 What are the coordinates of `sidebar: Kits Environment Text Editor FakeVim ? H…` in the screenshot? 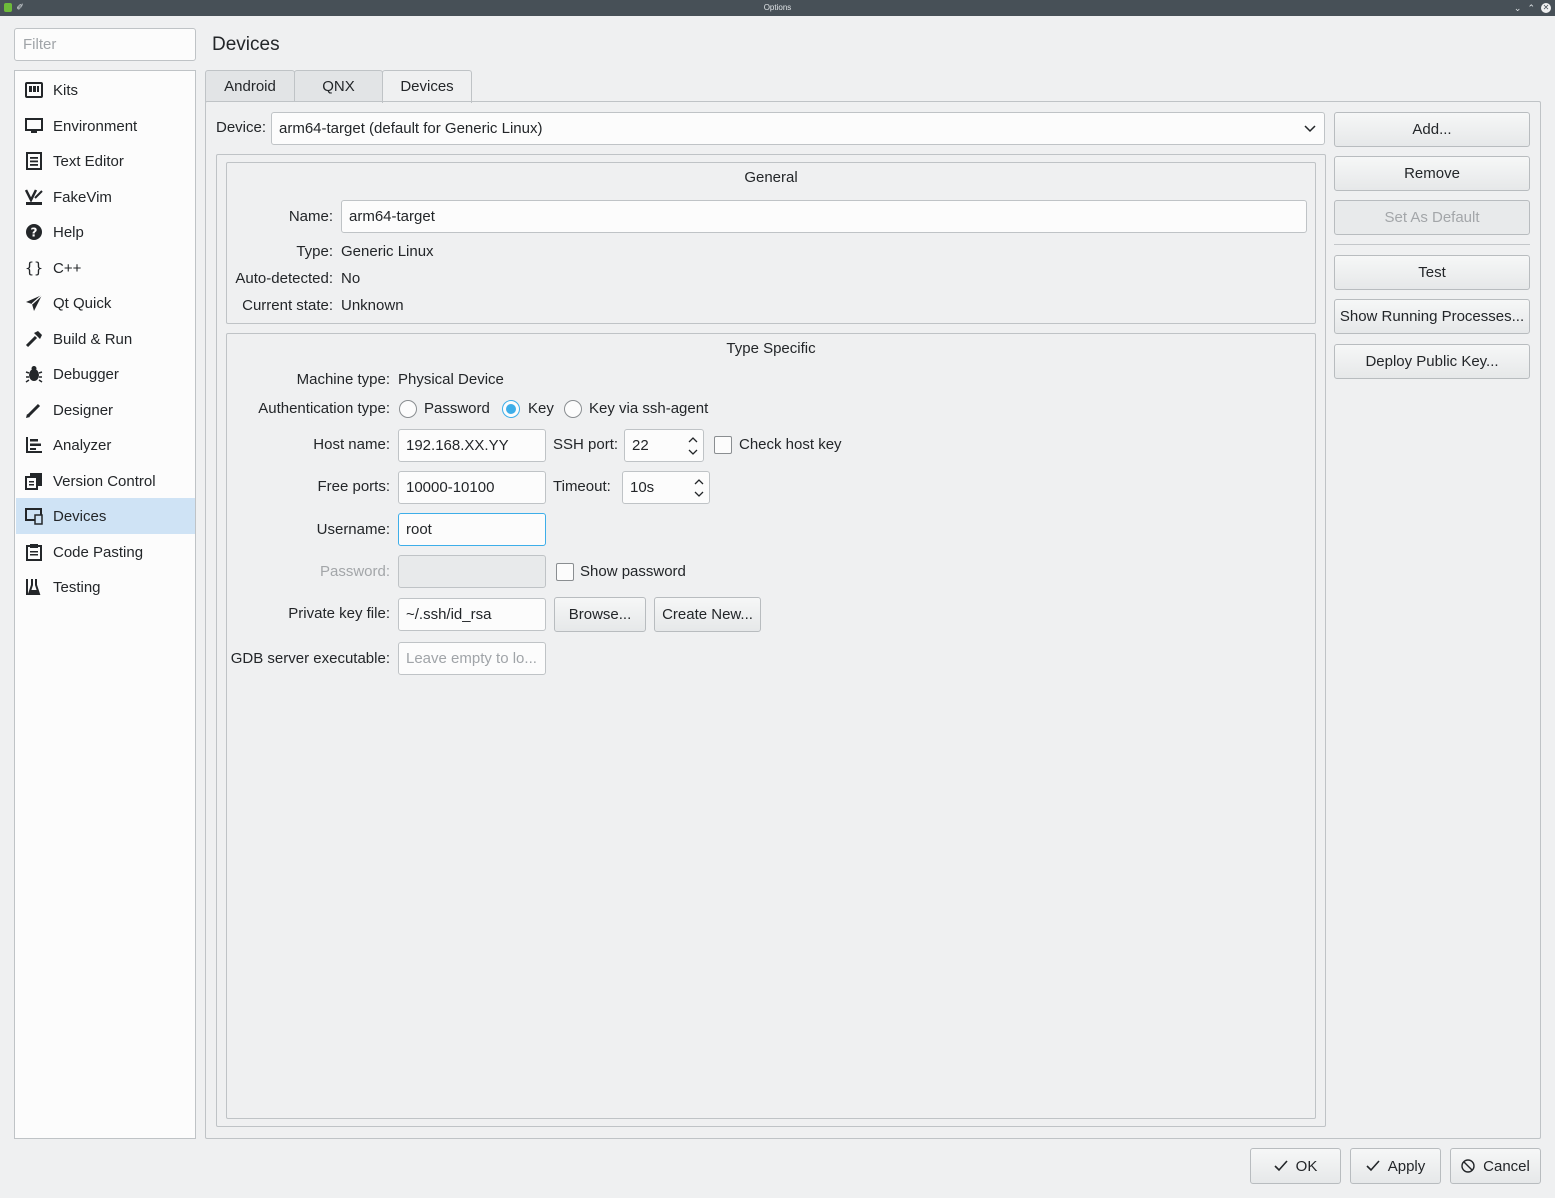 It's located at (105, 604).